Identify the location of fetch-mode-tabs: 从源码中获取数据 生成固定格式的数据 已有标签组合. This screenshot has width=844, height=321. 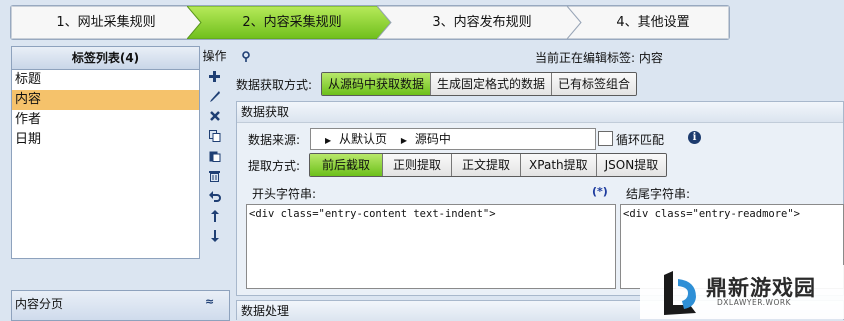
(479, 84).